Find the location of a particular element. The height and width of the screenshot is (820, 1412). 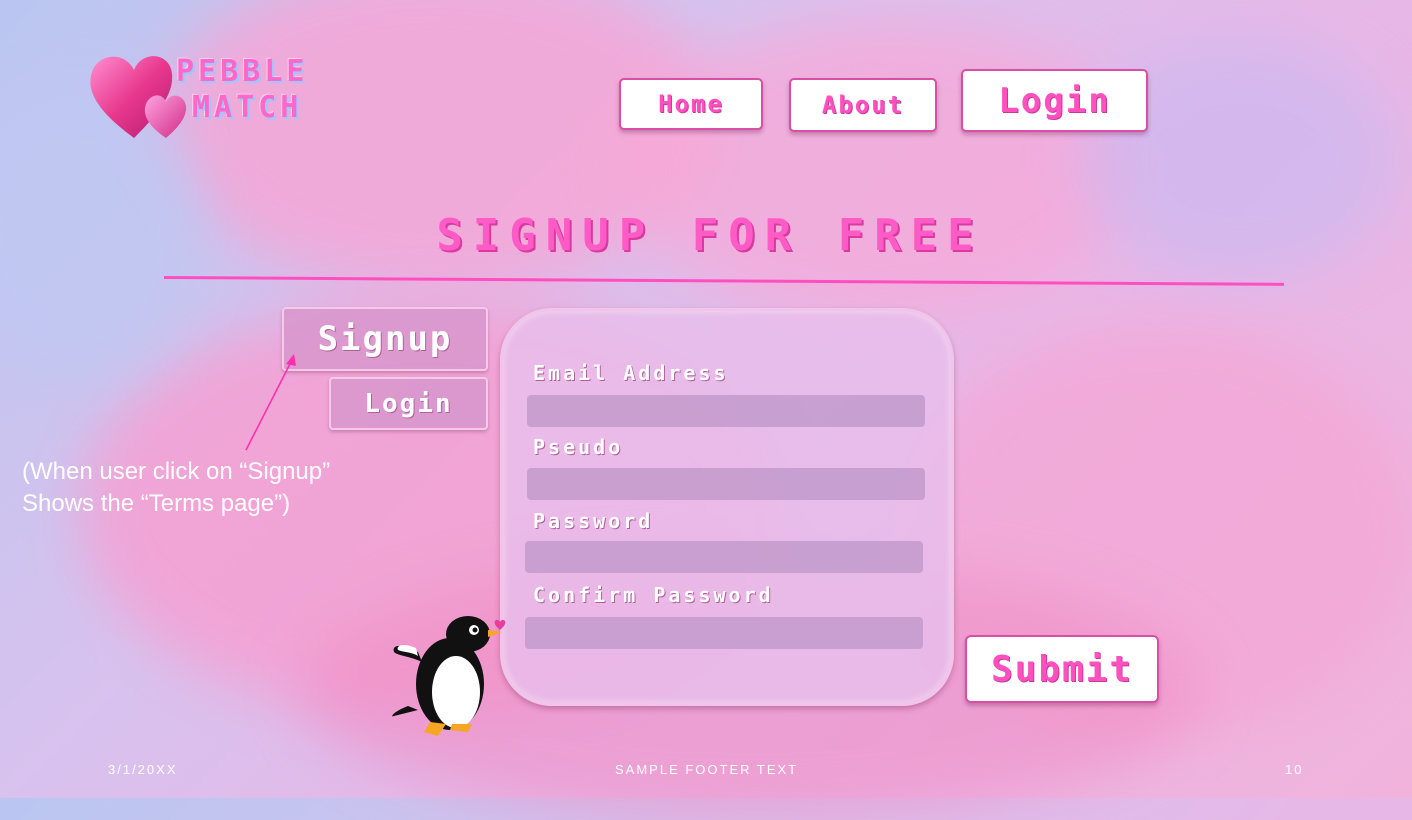

background-cloud is located at coordinates (880, 170).